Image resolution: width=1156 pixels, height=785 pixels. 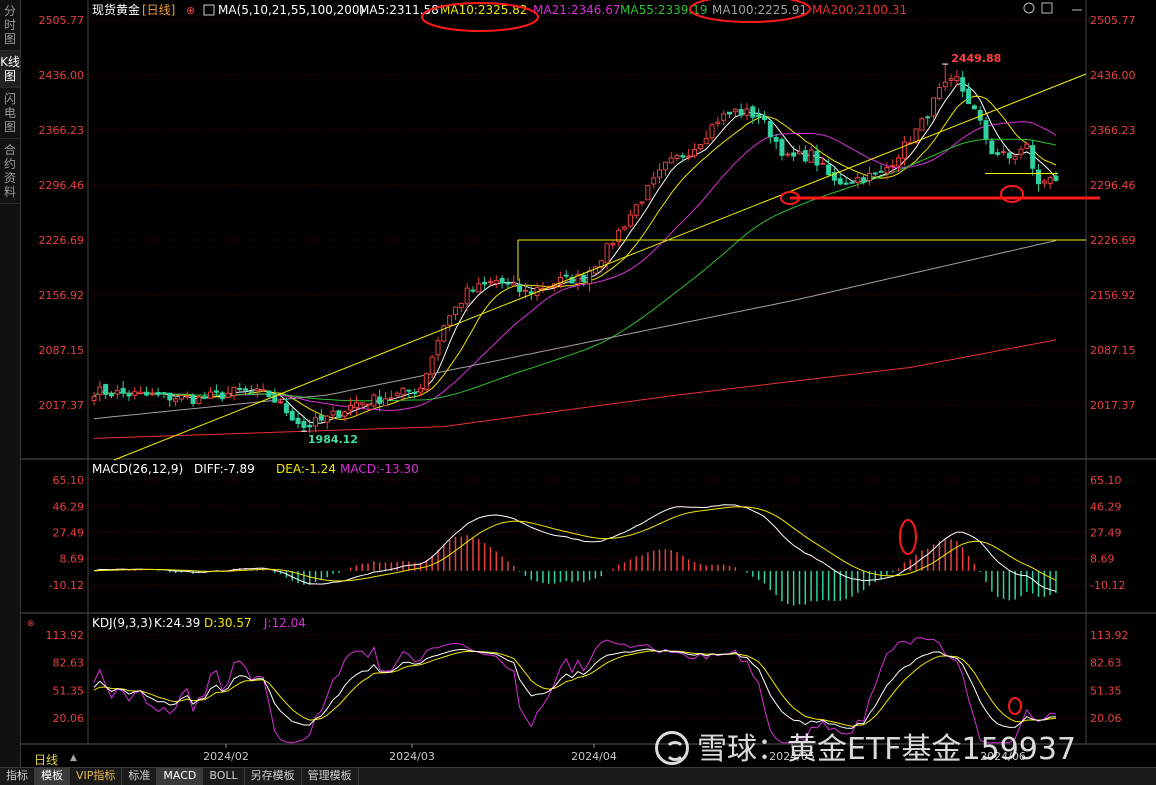 What do you see at coordinates (209, 10) in the screenshot?
I see `indicator-icon` at bounding box center [209, 10].